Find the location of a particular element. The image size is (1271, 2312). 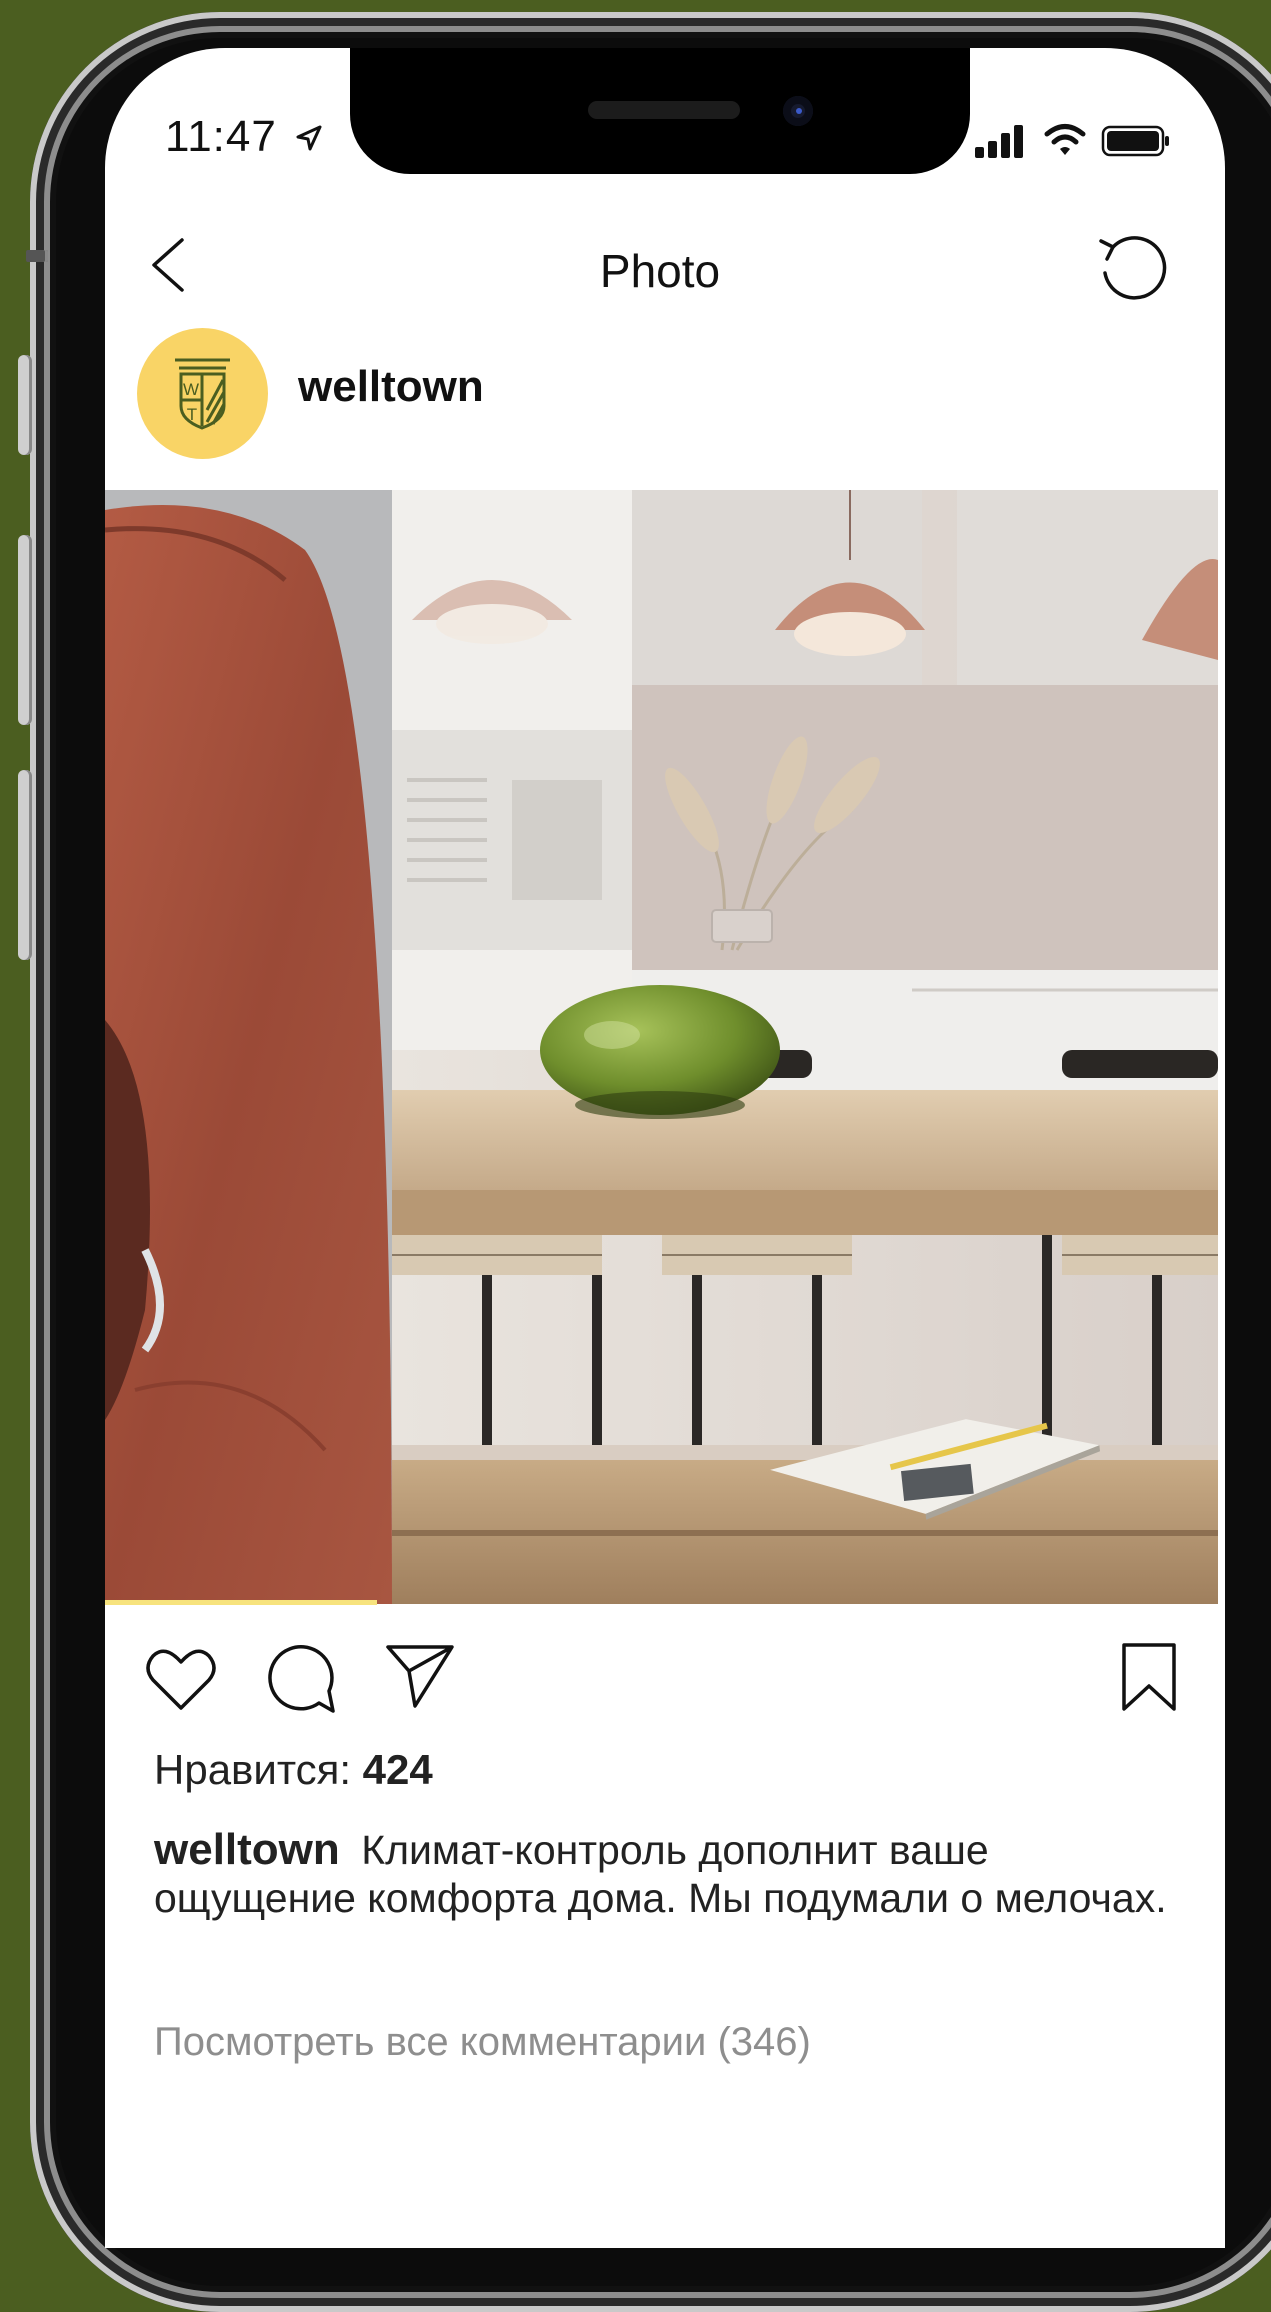

view-comments-link: Посмотреть все комментарии (346) is located at coordinates (482, 2042).